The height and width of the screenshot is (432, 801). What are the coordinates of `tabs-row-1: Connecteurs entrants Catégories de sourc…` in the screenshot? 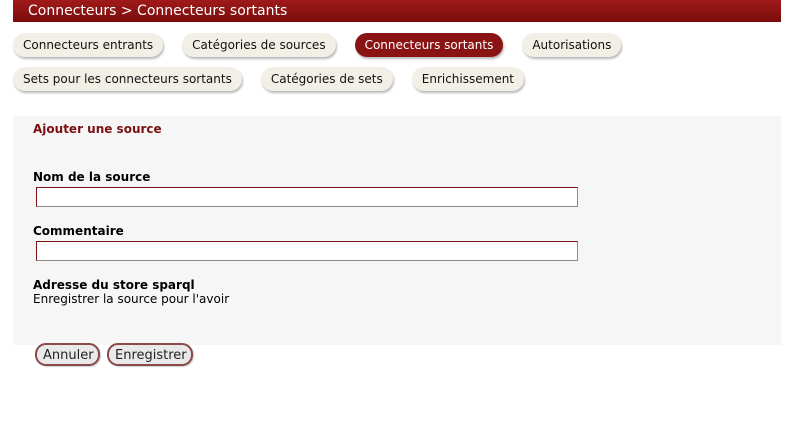 It's located at (326, 45).